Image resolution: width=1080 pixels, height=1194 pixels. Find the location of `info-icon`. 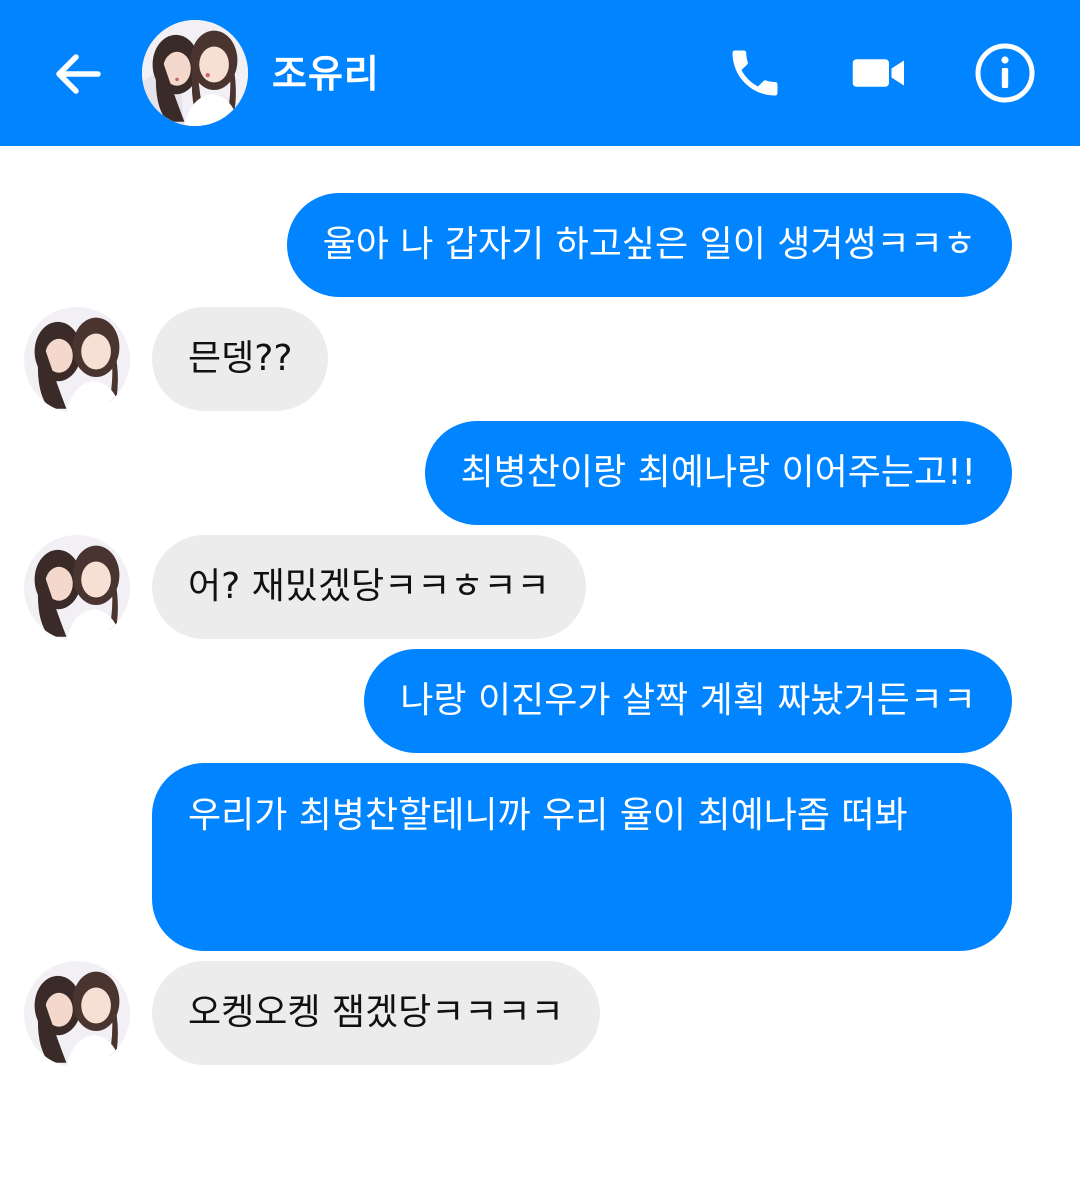

info-icon is located at coordinates (1005, 73).